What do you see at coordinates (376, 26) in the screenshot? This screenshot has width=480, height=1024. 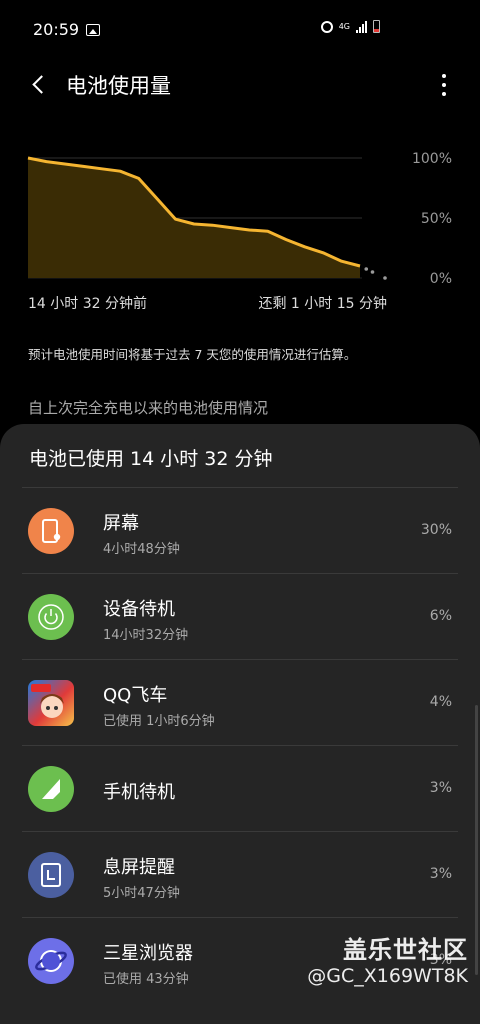 I see `battery-icon` at bounding box center [376, 26].